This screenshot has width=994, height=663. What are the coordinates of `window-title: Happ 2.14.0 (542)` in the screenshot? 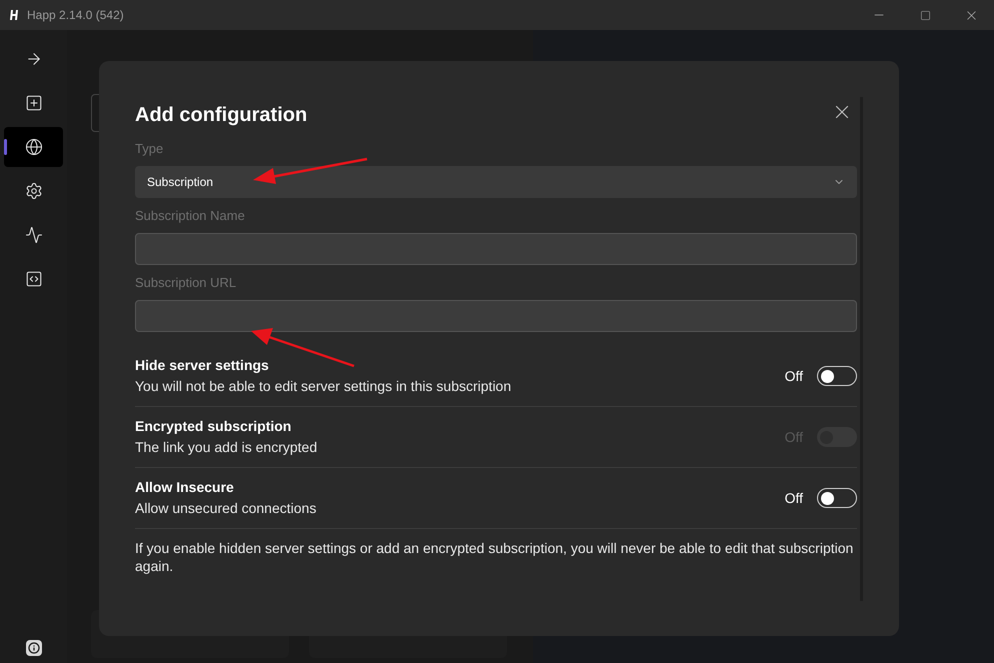 It's located at (75, 15).